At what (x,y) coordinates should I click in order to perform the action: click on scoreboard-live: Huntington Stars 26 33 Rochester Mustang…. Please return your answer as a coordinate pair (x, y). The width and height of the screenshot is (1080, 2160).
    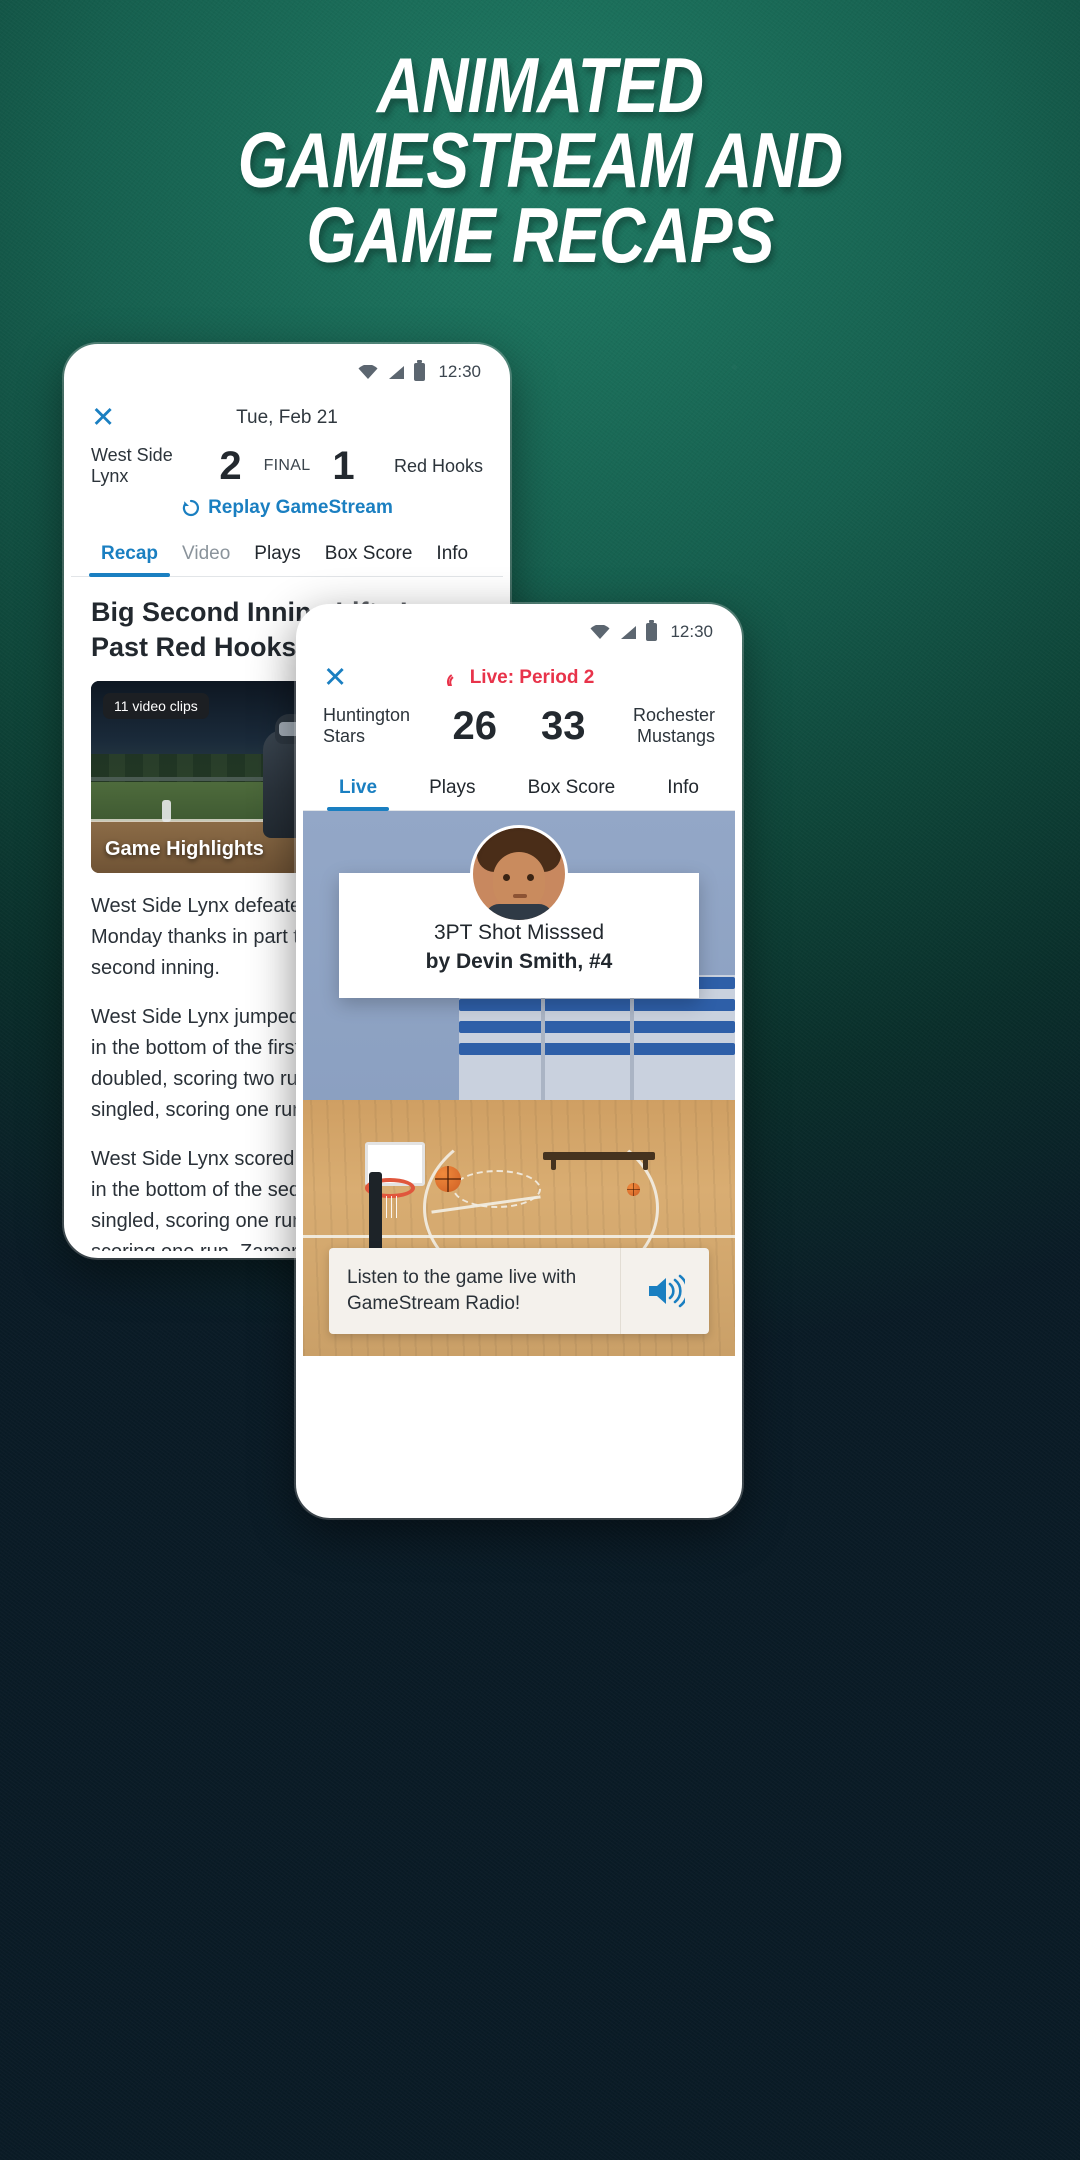
    Looking at the image, I should click on (519, 726).